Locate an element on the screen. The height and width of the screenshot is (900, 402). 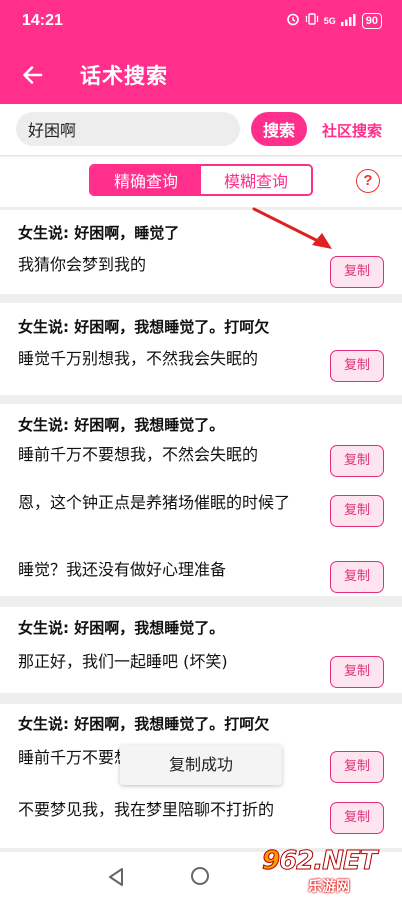
watermark-logo-text: 962.NET is located at coordinates (319, 861).